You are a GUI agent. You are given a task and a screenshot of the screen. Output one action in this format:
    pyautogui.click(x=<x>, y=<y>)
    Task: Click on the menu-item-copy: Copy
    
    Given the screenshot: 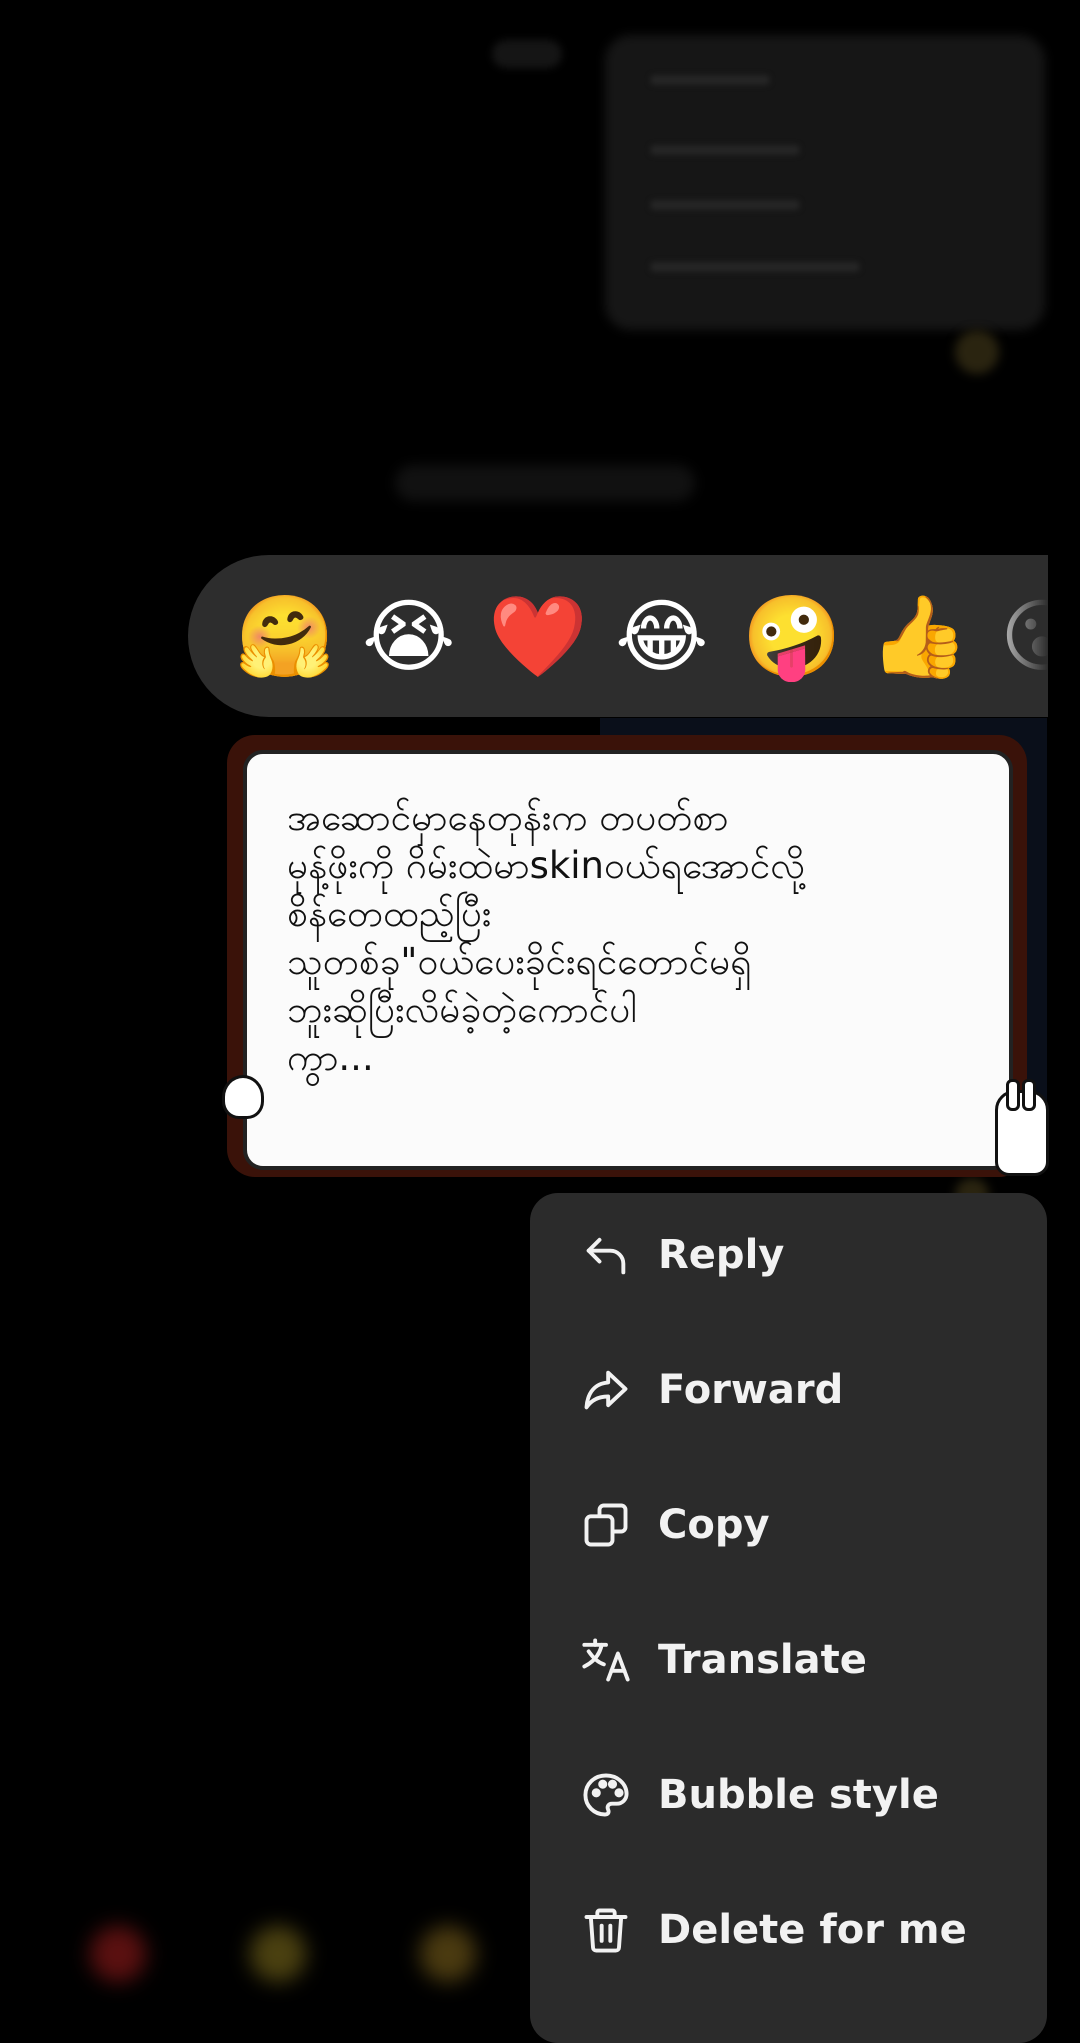 What is the action you would take?
    pyautogui.click(x=788, y=1523)
    